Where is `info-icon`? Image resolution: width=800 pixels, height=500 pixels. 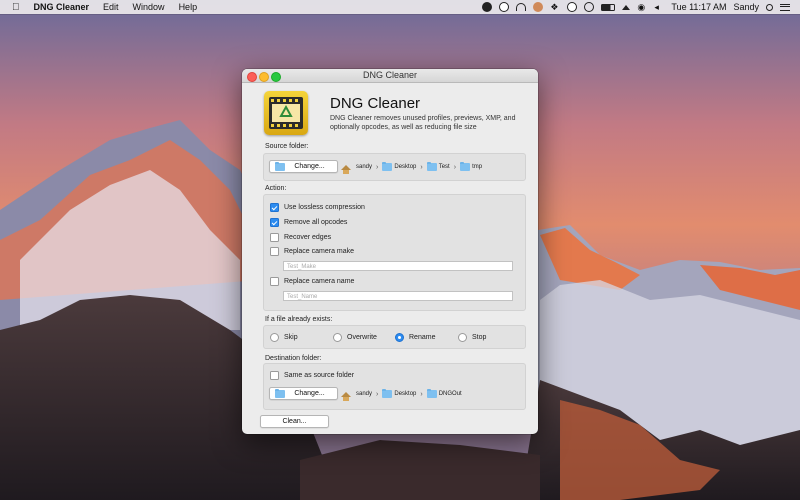
info-icon is located at coordinates (504, 7).